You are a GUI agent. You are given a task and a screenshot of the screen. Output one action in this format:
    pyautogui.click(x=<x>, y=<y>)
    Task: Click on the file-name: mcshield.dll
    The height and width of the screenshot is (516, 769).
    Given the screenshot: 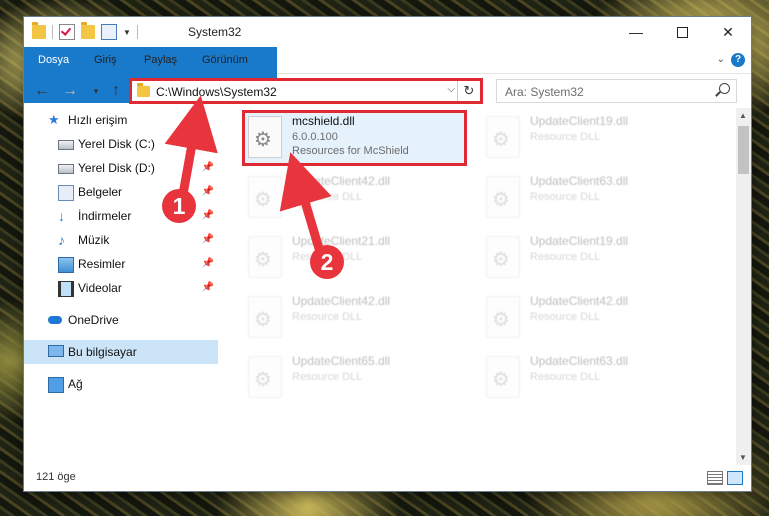 What is the action you would take?
    pyautogui.click(x=323, y=121)
    